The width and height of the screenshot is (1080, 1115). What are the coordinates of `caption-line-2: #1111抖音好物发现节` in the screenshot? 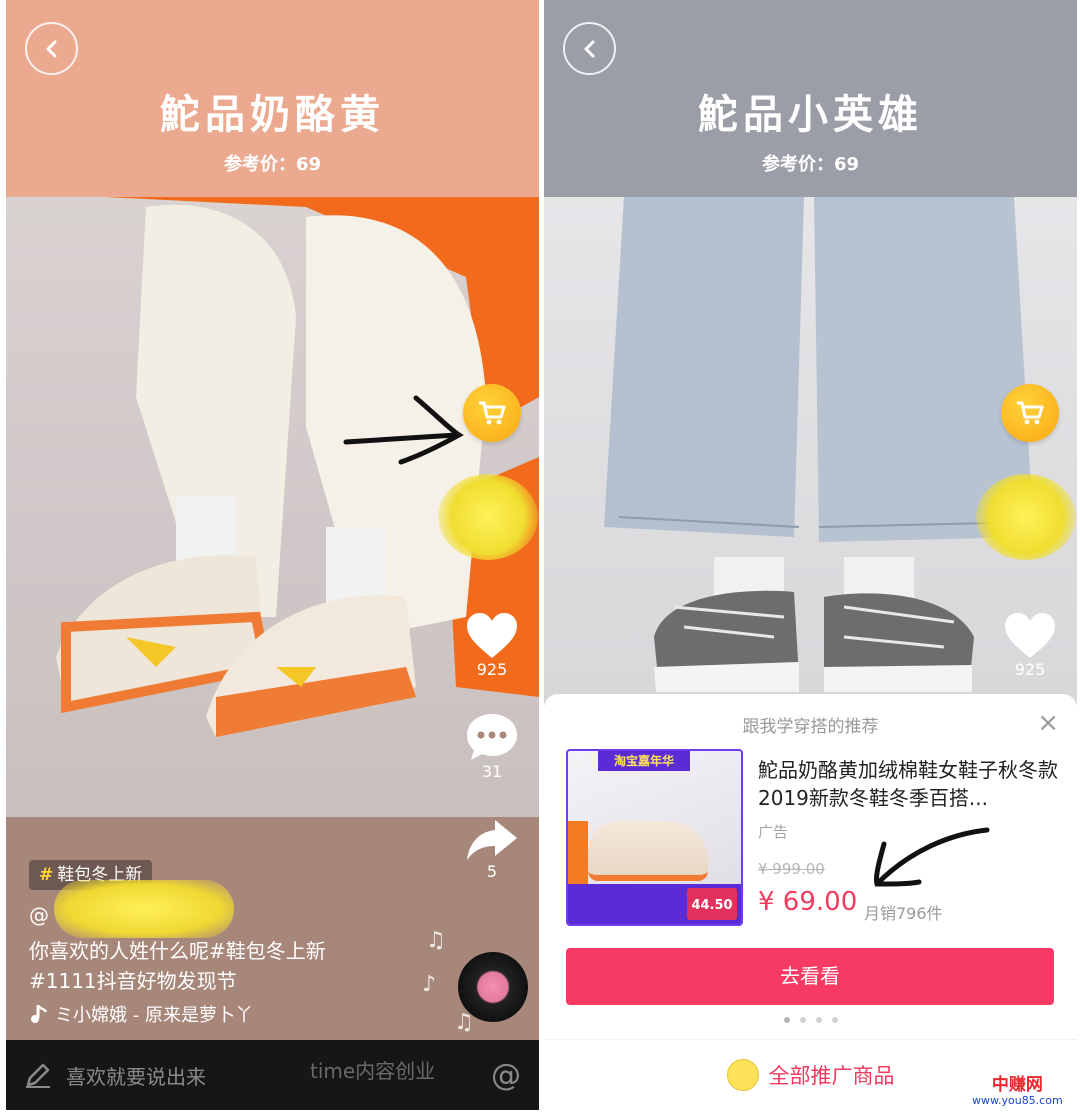 It's located at (133, 981).